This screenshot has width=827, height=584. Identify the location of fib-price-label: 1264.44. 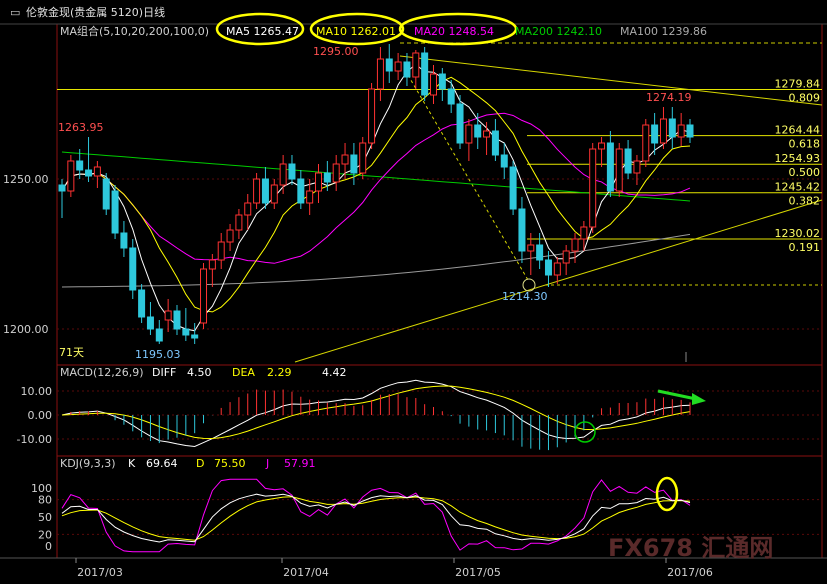
(798, 130).